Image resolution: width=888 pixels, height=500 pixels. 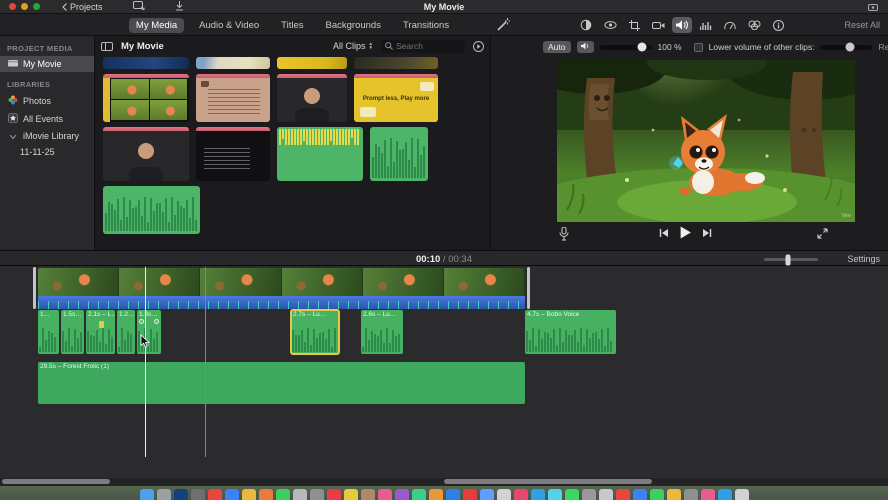 What do you see at coordinates (883, 47) in the screenshot?
I see `reset-volume-button: Reset` at bounding box center [883, 47].